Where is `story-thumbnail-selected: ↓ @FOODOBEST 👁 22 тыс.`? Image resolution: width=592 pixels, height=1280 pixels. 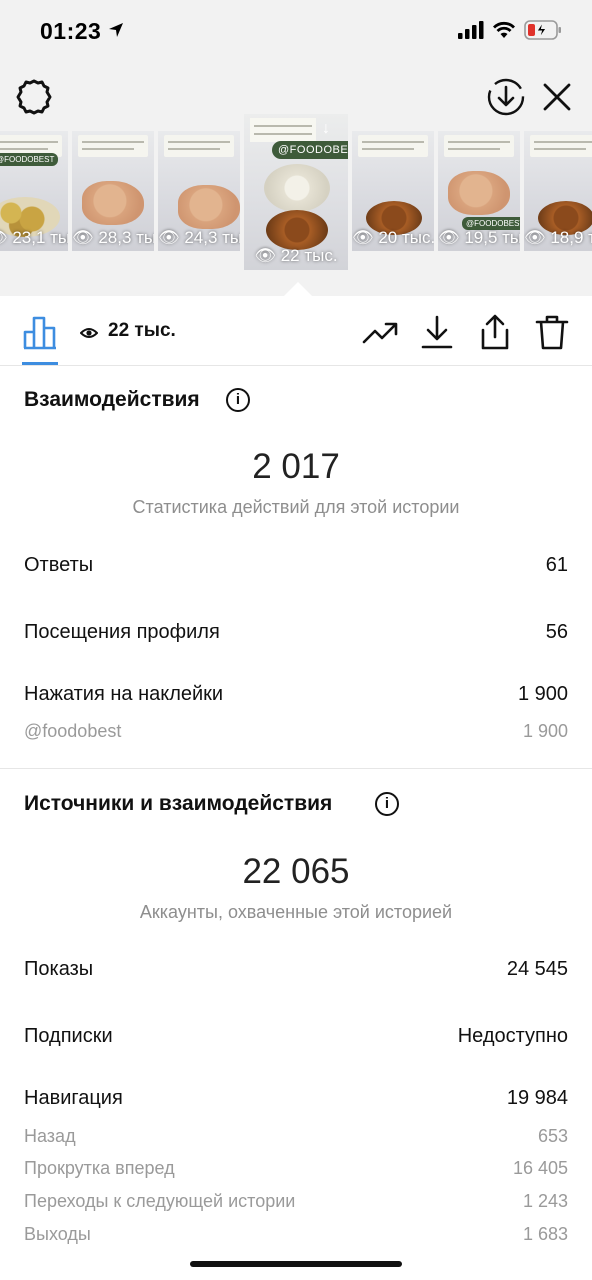 story-thumbnail-selected: ↓ @FOODOBEST 👁 22 тыс. is located at coordinates (296, 192).